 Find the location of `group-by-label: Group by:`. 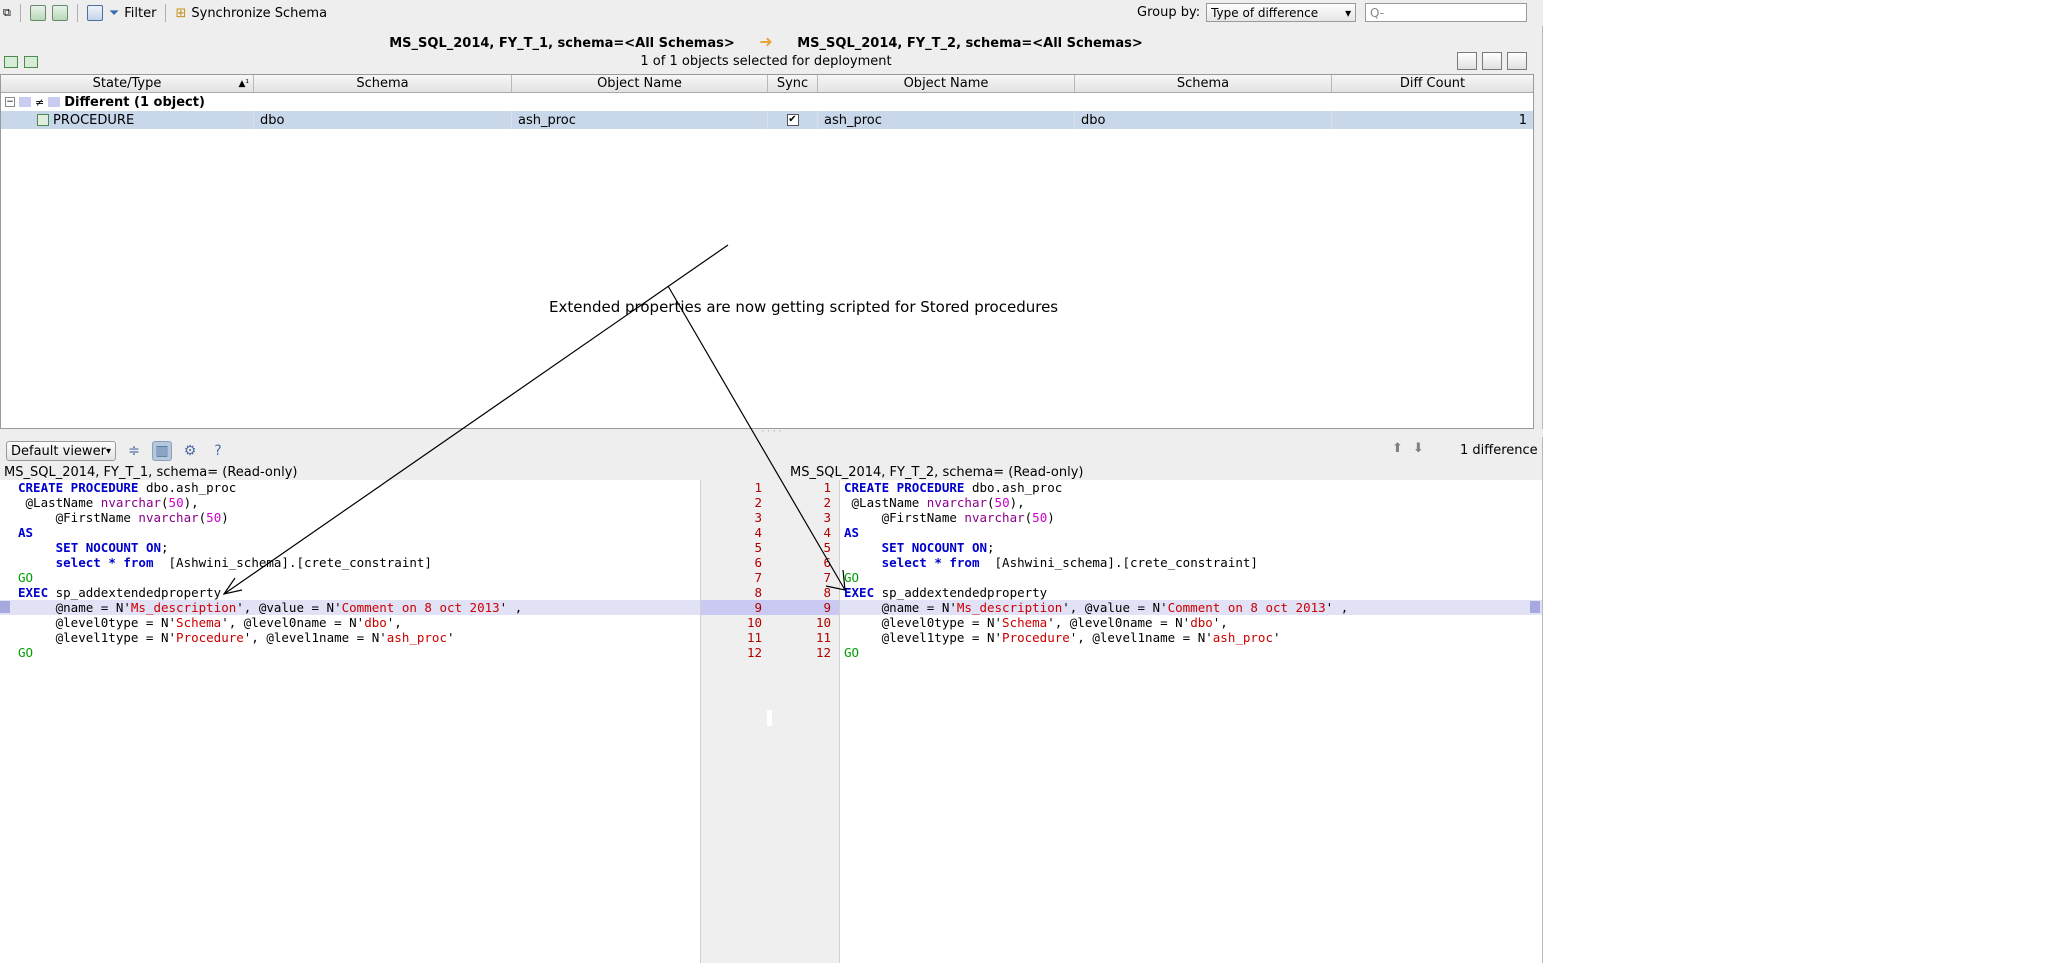

group-by-label: Group by: is located at coordinates (1169, 12).